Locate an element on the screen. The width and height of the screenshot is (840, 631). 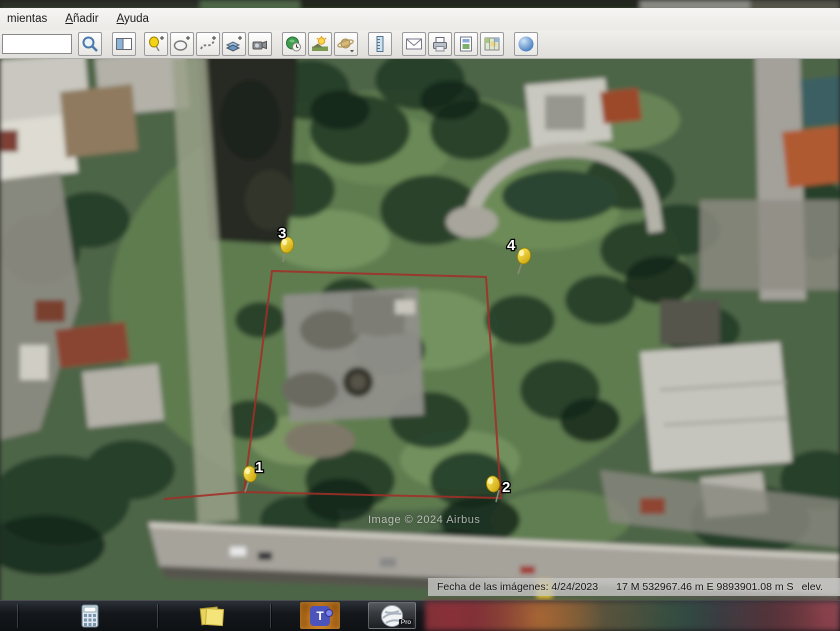
add-path-button is located at coordinates (208, 44).